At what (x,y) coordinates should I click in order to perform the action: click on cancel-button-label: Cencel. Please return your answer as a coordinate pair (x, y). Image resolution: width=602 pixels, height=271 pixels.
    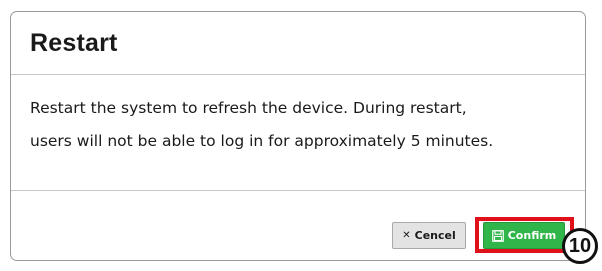
    Looking at the image, I should click on (435, 235).